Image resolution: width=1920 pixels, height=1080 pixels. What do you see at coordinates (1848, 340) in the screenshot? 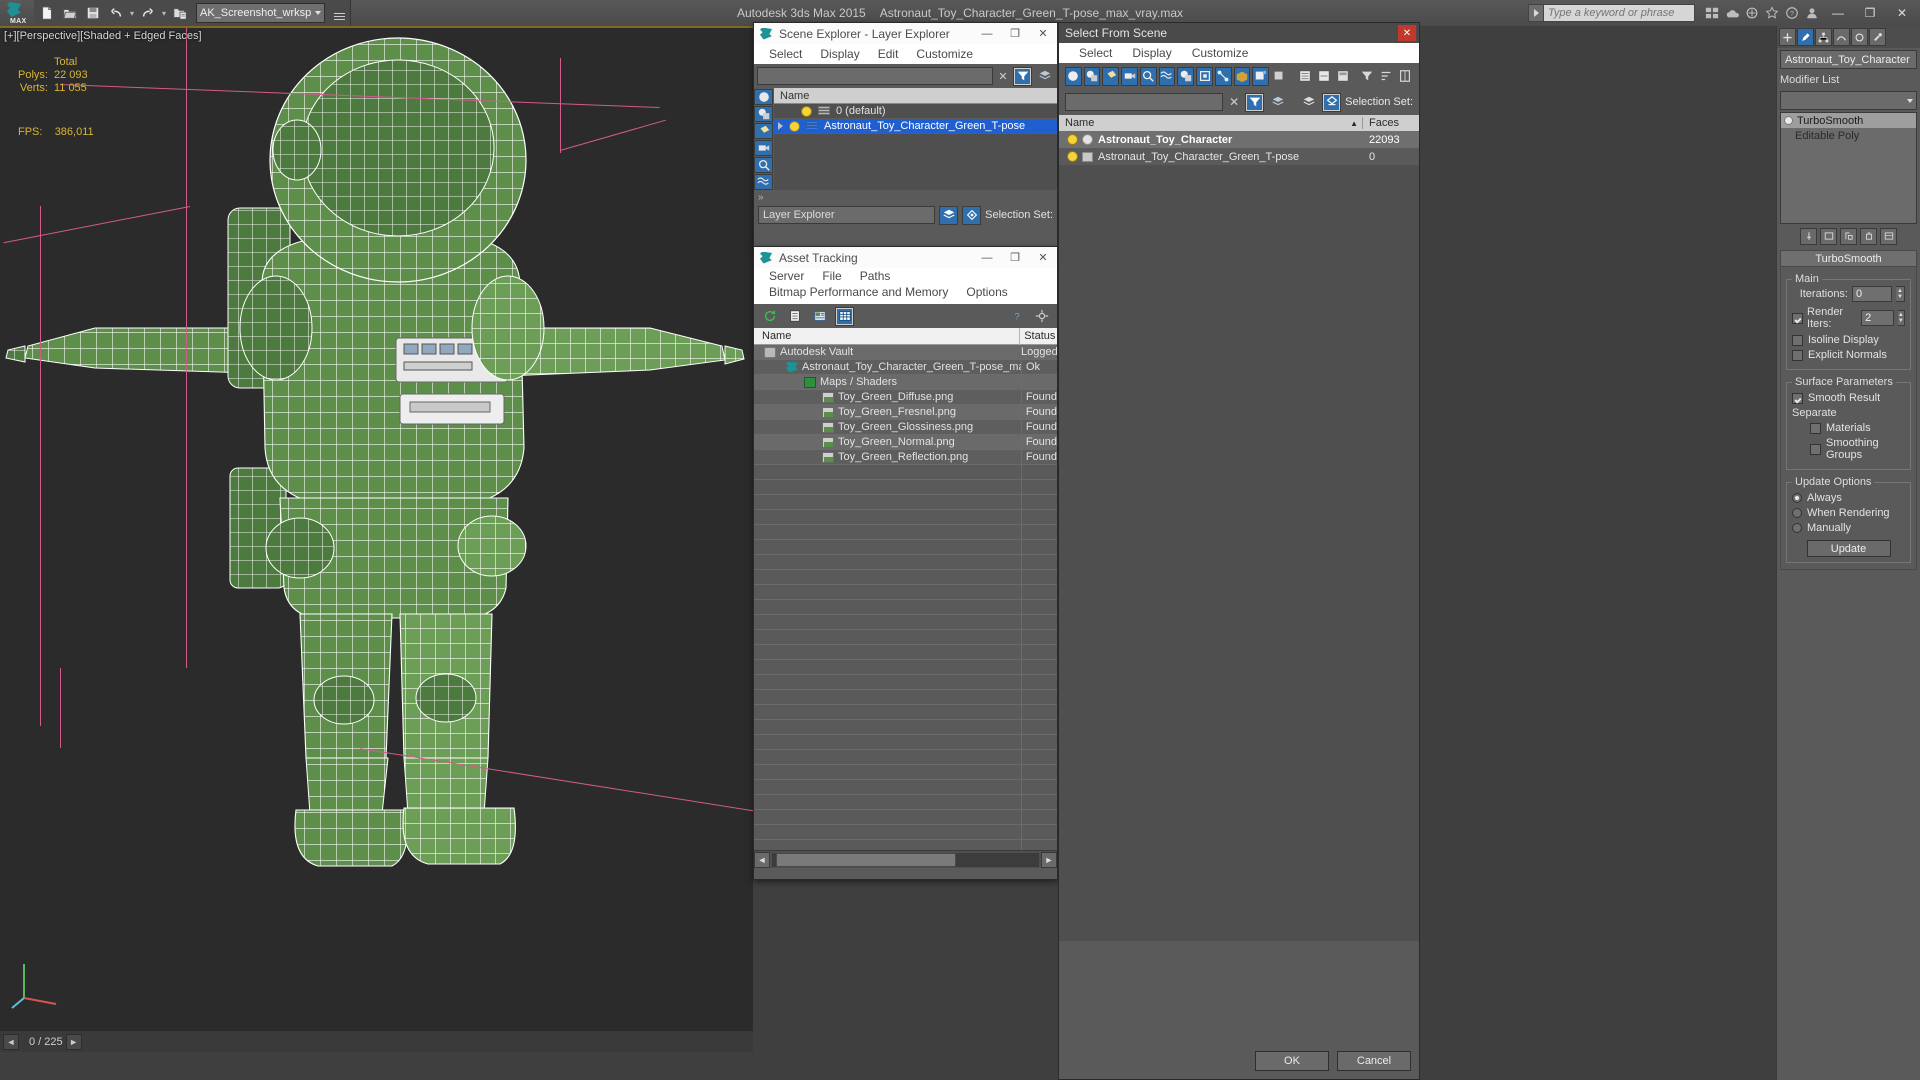
I see `isoline-display-option: Isoline Display` at bounding box center [1848, 340].